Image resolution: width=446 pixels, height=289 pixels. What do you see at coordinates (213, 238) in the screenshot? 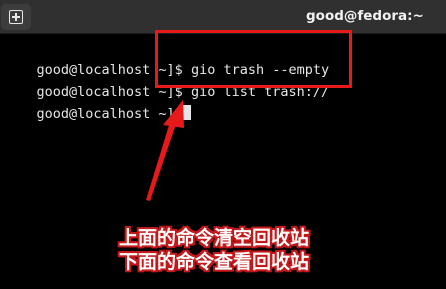
I see `annotation-caption-line1: 上面的命令清空回收站` at bounding box center [213, 238].